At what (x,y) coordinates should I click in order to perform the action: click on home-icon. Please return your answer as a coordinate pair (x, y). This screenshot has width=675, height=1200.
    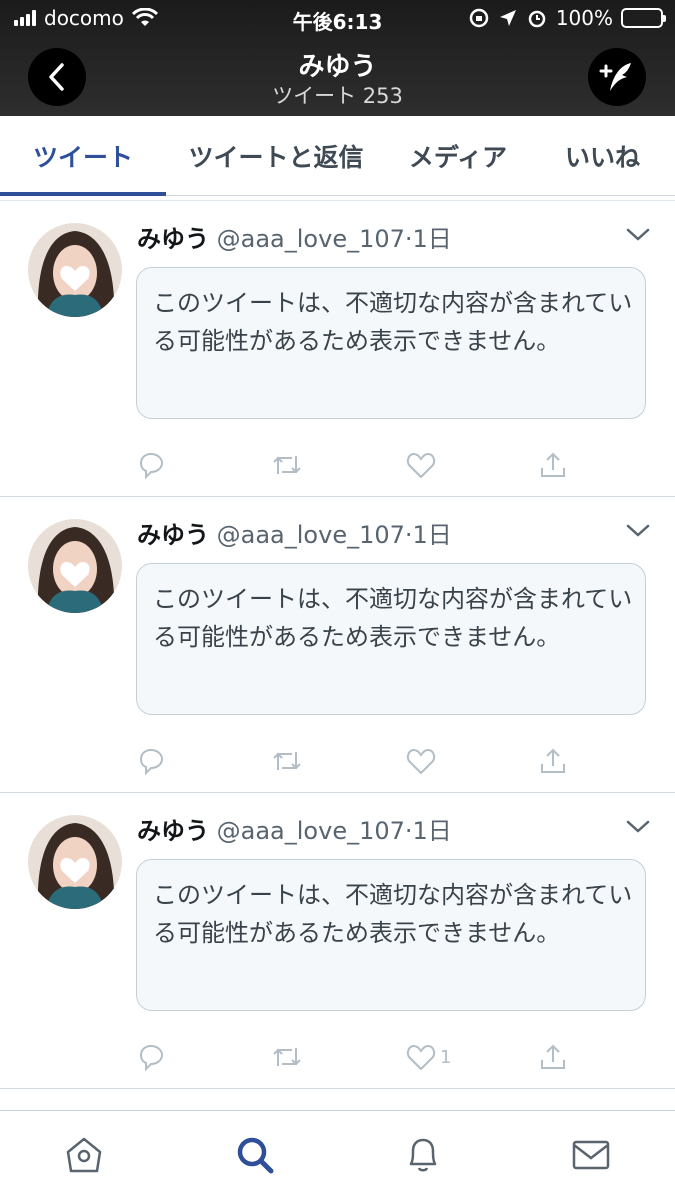
    Looking at the image, I should click on (84, 1155).